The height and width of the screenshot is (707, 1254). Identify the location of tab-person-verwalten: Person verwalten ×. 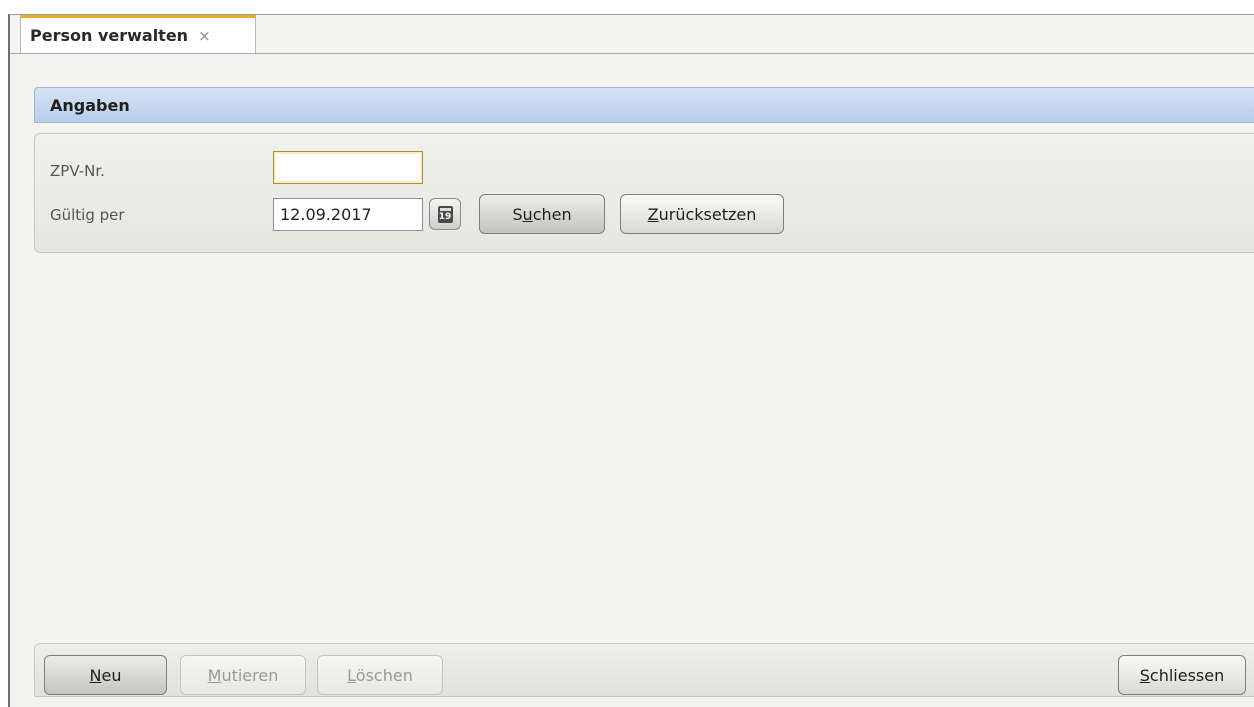
(138, 34).